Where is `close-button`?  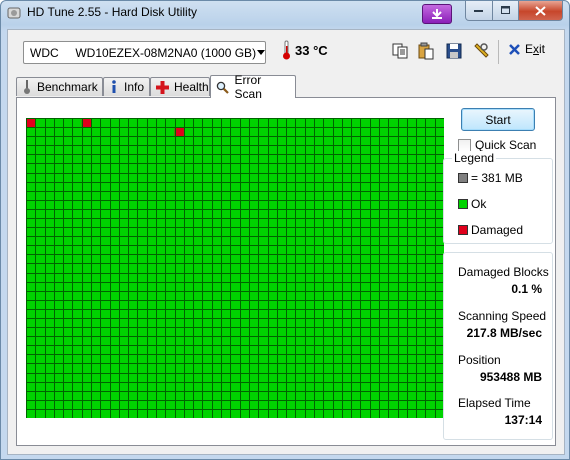 close-button is located at coordinates (541, 11).